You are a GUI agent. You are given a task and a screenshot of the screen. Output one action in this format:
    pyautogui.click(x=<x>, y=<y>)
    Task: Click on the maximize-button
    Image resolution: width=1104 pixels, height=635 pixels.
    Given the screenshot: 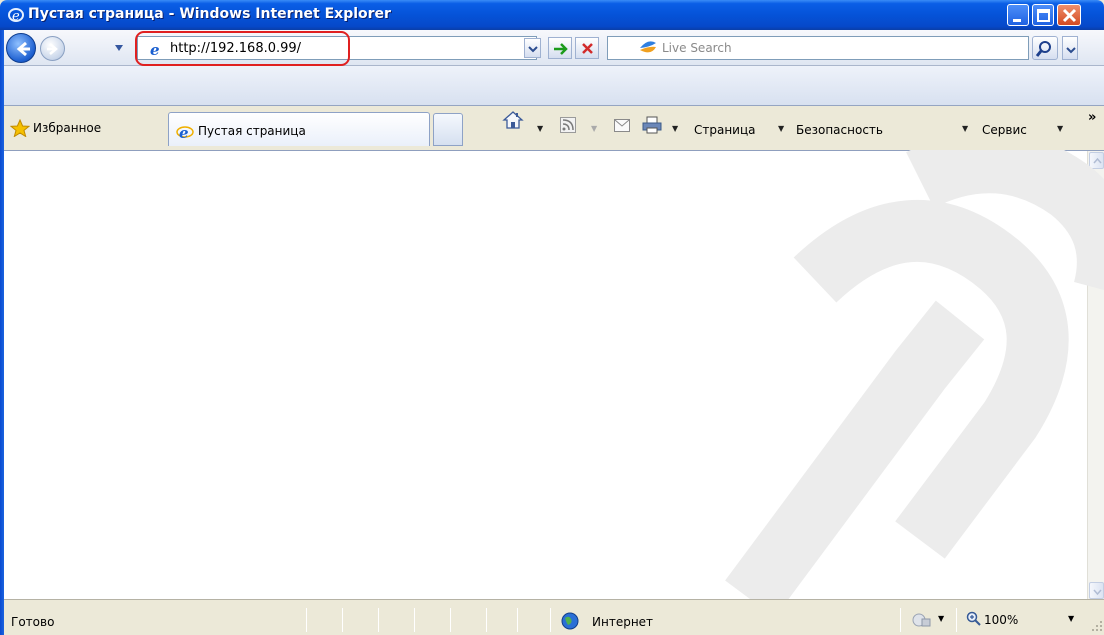 What is the action you would take?
    pyautogui.click(x=1043, y=15)
    